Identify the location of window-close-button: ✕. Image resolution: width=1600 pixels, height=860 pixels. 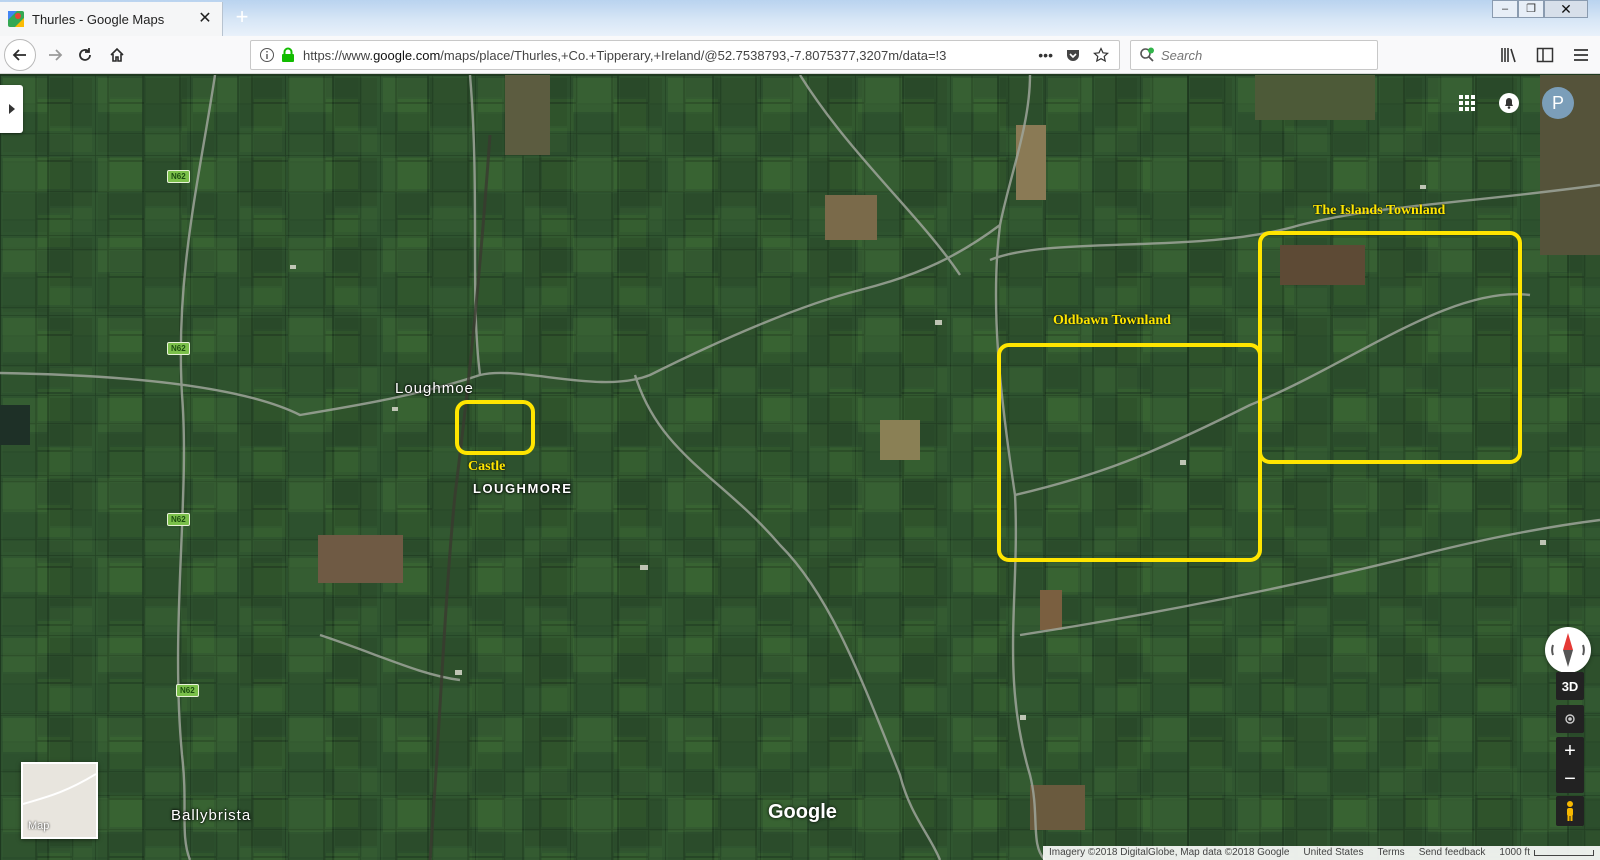
(1566, 9).